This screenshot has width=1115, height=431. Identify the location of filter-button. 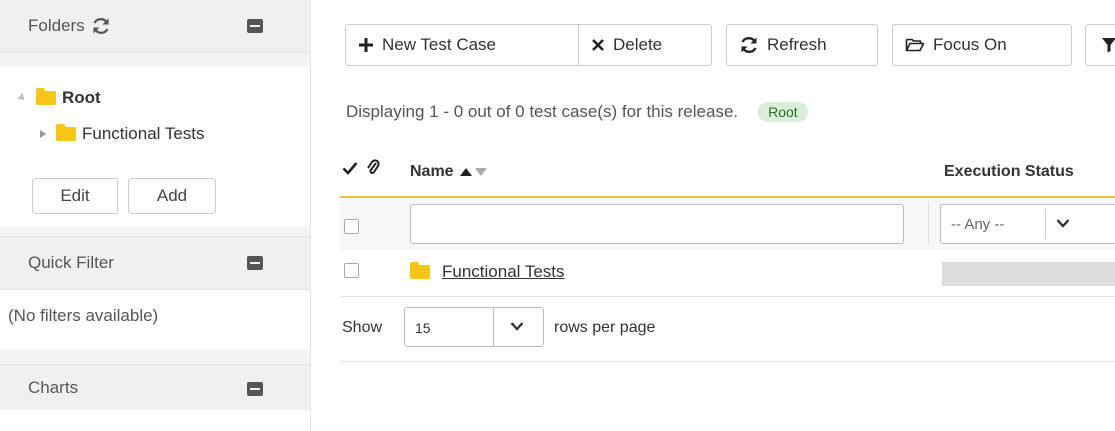
(1100, 45).